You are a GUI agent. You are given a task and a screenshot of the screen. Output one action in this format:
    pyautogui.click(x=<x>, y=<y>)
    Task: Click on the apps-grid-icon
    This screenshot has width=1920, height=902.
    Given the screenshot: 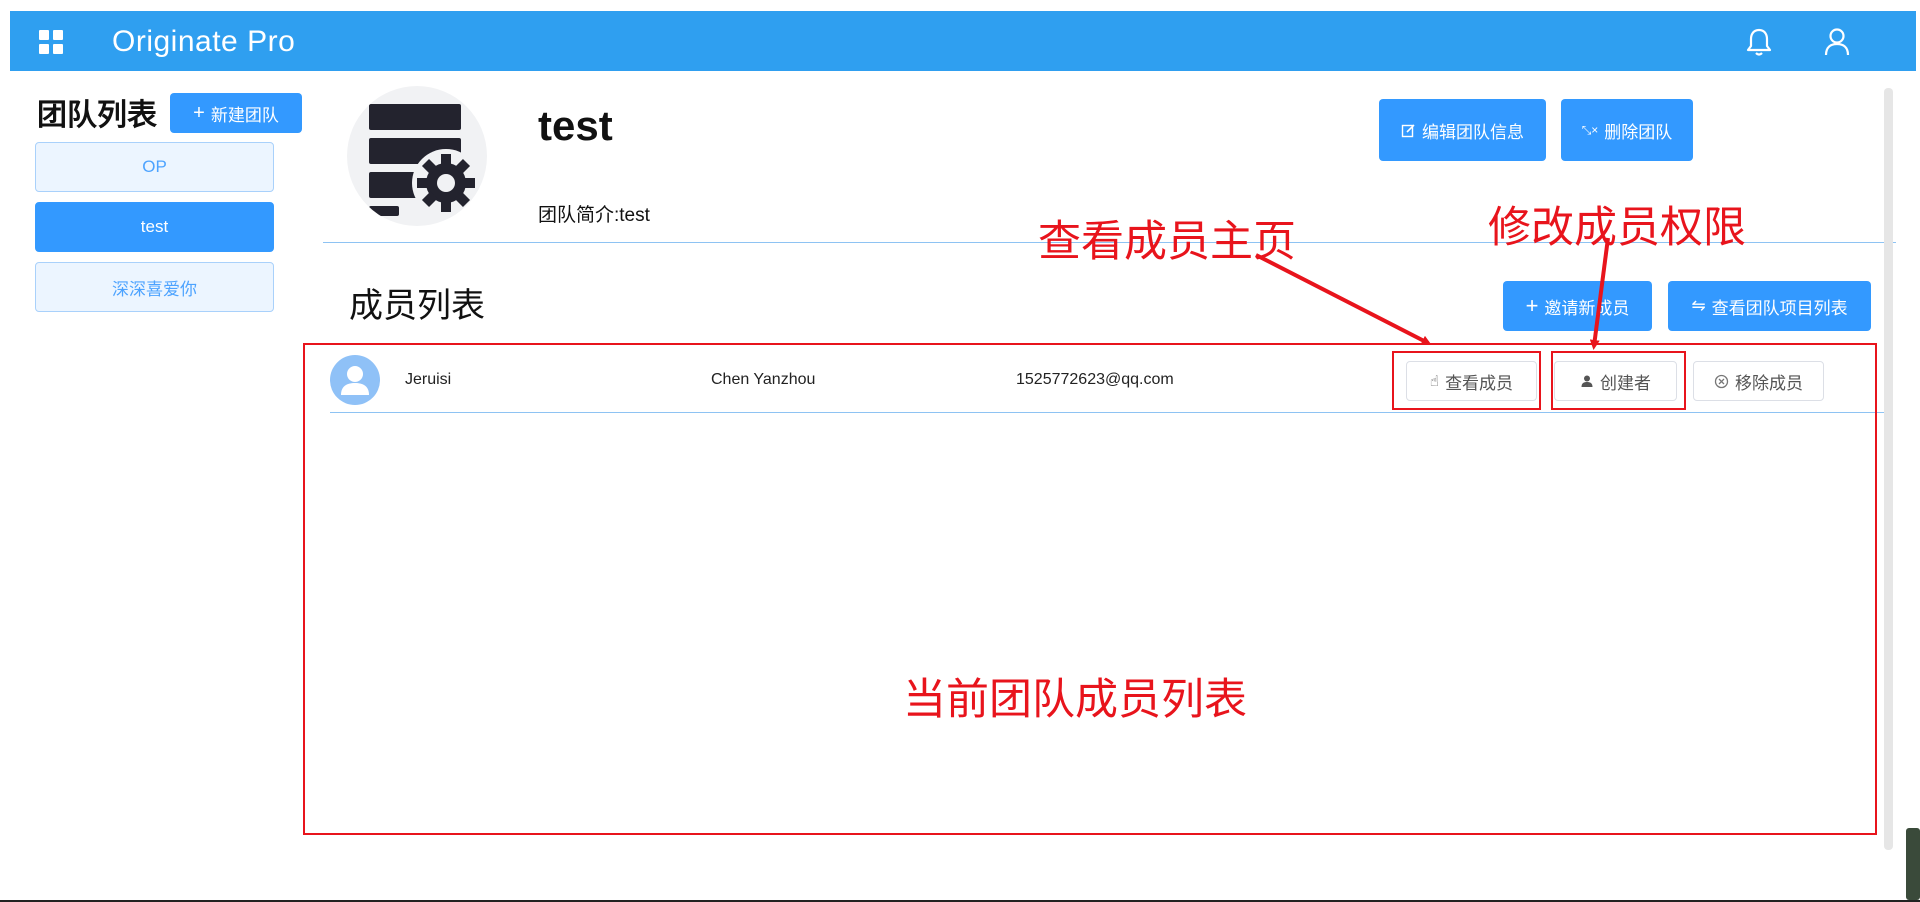 What is the action you would take?
    pyautogui.click(x=51, y=42)
    